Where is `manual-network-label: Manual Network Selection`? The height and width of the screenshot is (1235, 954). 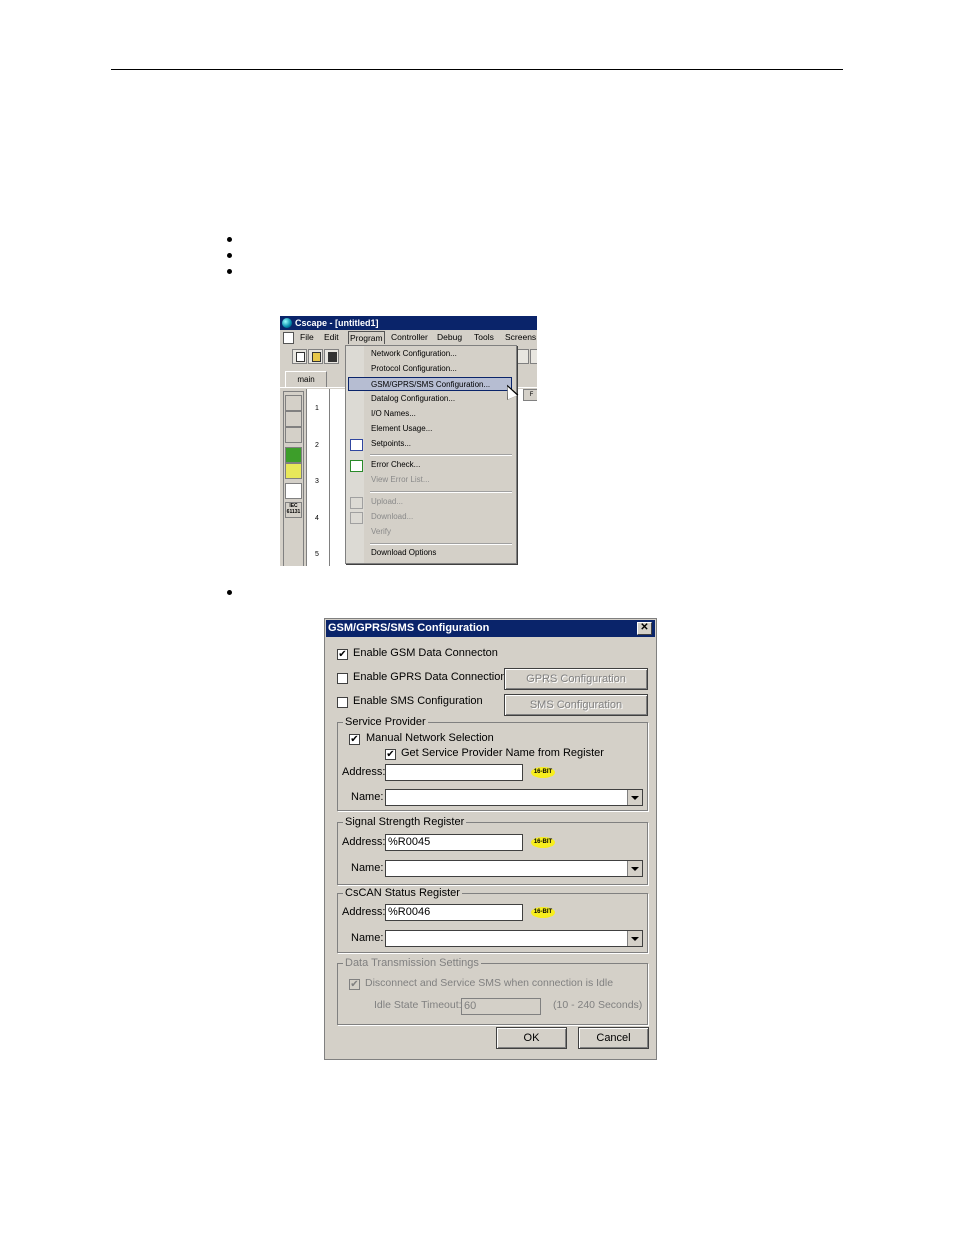 manual-network-label: Manual Network Selection is located at coordinates (430, 738).